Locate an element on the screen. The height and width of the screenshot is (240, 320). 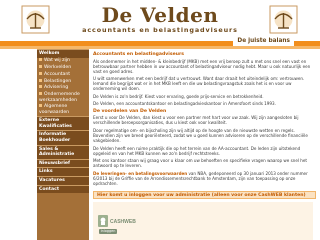
sidebar-item-label: Wat wij zijn is located at coordinates (57, 61).